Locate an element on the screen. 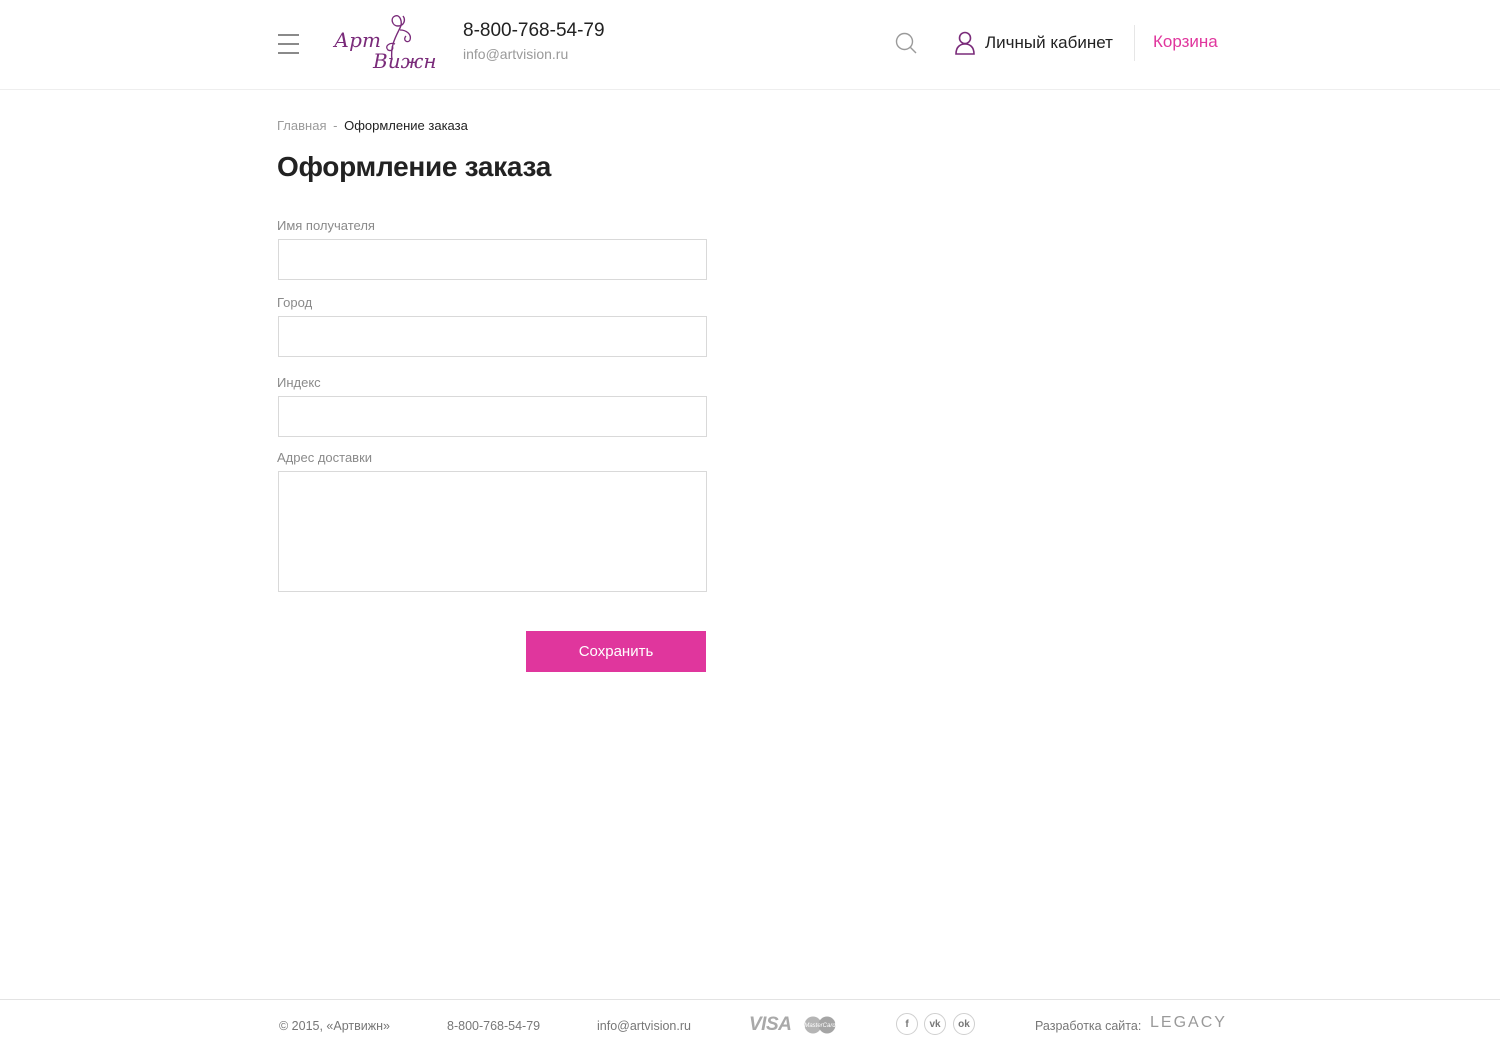 The height and width of the screenshot is (1050, 1500). vk-icon: vk is located at coordinates (935, 1024).